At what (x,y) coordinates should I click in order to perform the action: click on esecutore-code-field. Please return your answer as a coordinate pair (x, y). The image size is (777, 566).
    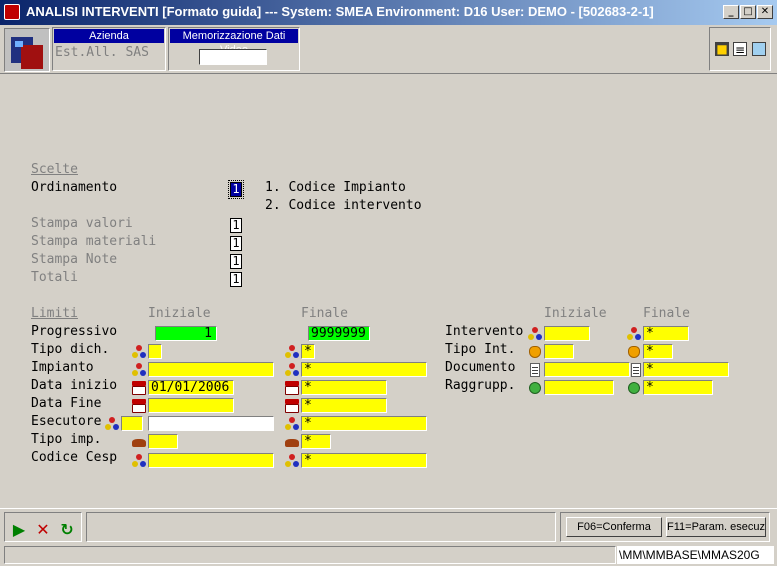
    Looking at the image, I should click on (132, 423).